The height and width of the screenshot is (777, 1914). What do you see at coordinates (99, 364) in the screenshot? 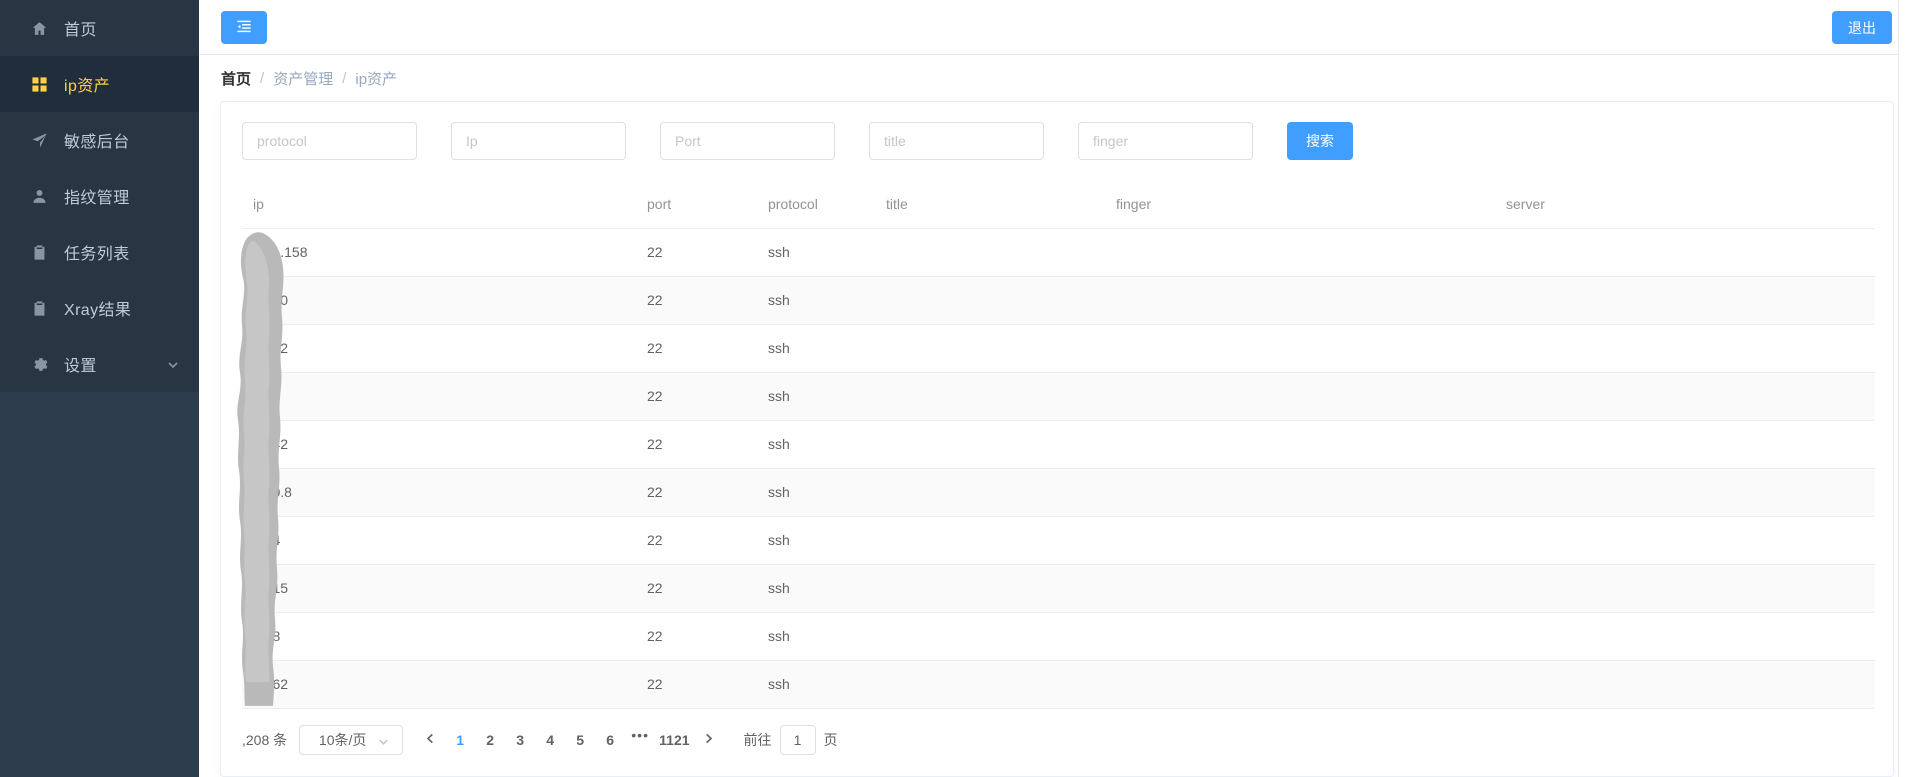
I see `sidebar-item-settings: 设置` at bounding box center [99, 364].